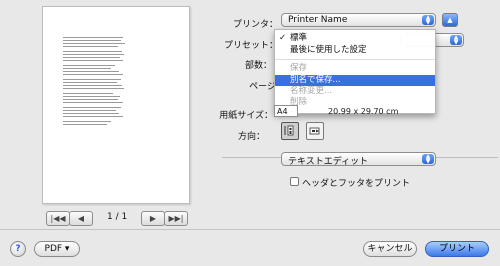 Image resolution: width=500 pixels, height=266 pixels. What do you see at coordinates (355, 59) in the screenshot?
I see `menu-separator` at bounding box center [355, 59].